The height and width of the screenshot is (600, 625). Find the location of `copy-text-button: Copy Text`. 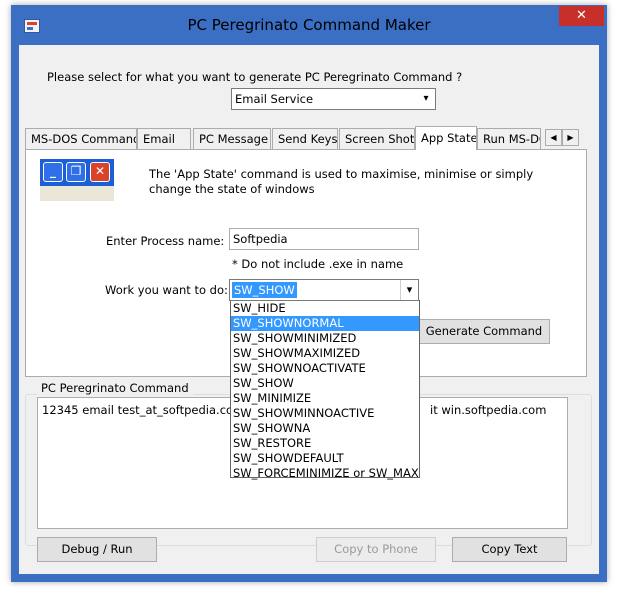

copy-text-button: Copy Text is located at coordinates (509, 549).